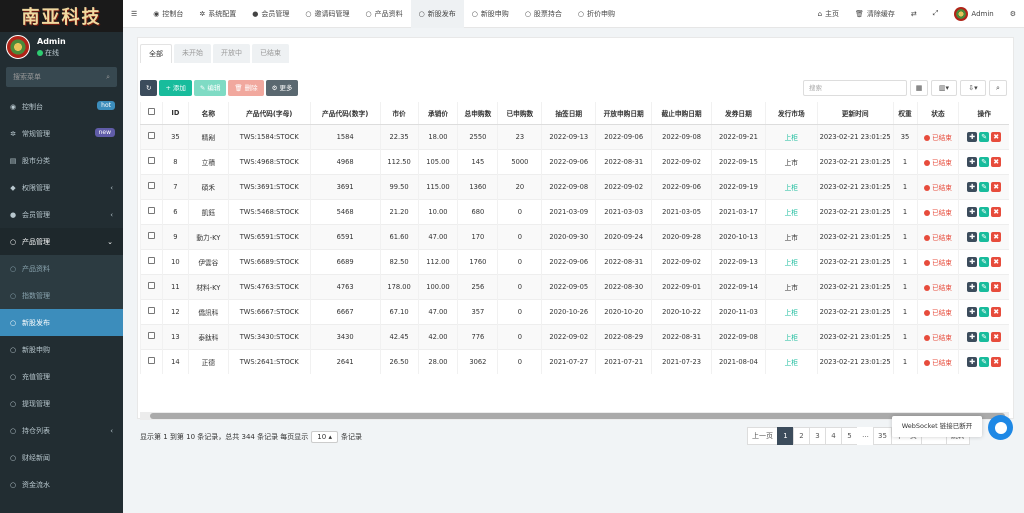  I want to click on advanced-search-button: ⌕, so click(998, 88).